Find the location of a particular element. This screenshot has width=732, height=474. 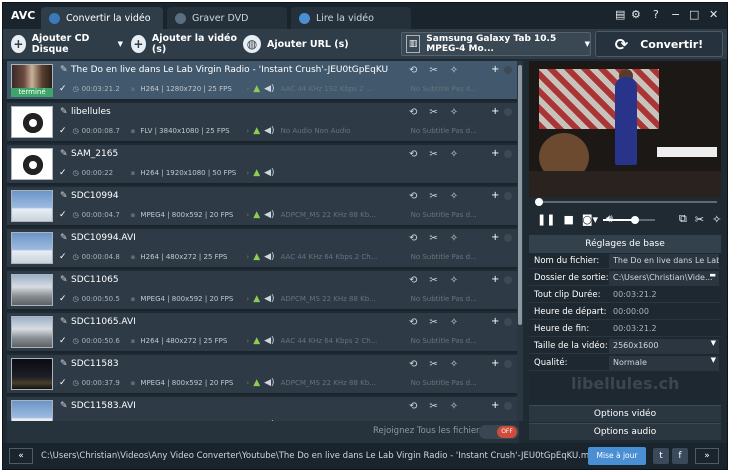

twitter-icon: t is located at coordinates (661, 456).